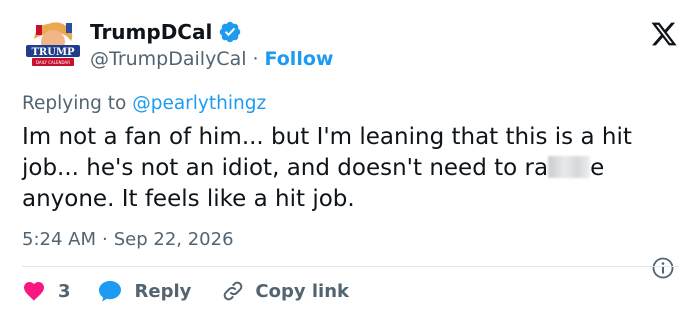 Image resolution: width=700 pixels, height=318 pixels. What do you see at coordinates (569, 167) in the screenshot?
I see `redacted-blur` at bounding box center [569, 167].